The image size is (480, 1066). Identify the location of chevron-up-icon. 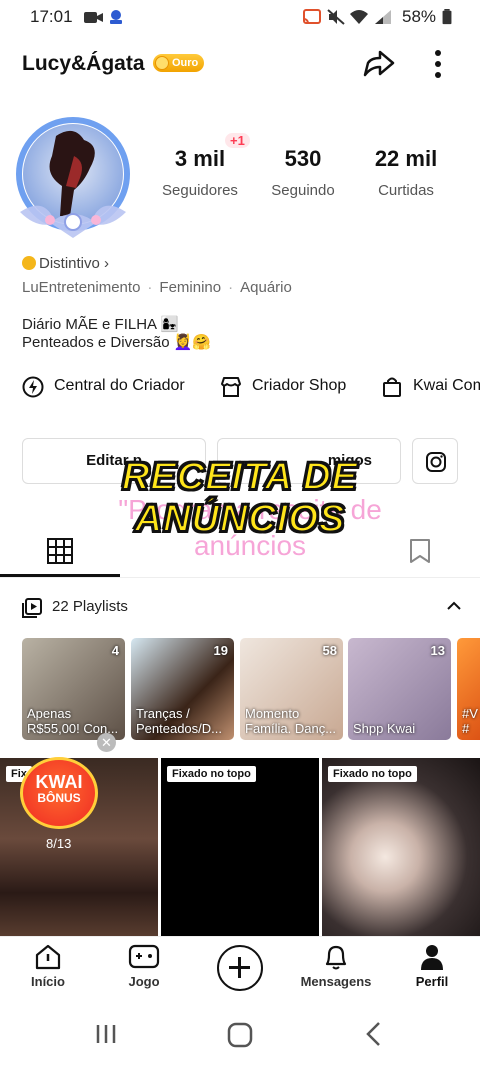
(454, 606).